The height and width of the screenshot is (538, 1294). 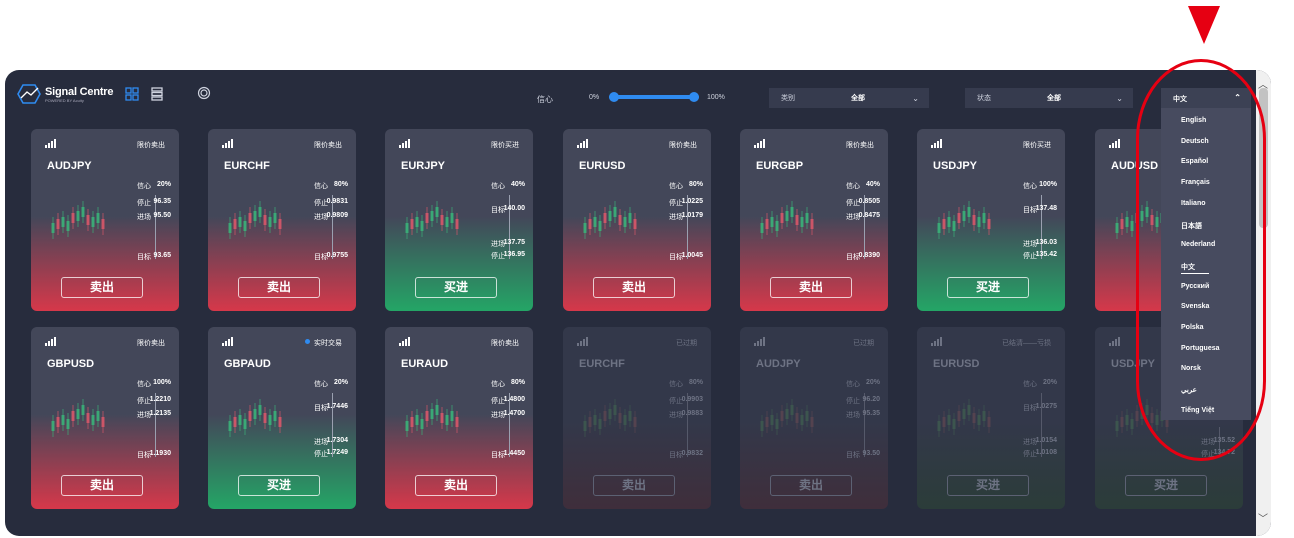 What do you see at coordinates (423, 166) in the screenshot?
I see `currency-pair: EURJPY` at bounding box center [423, 166].